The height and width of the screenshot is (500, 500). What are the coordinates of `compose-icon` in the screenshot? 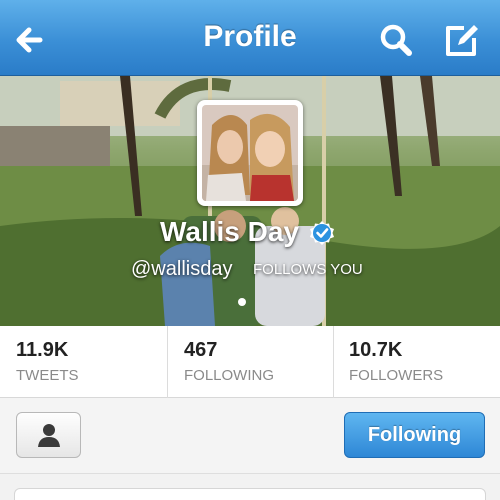 It's located at (462, 40).